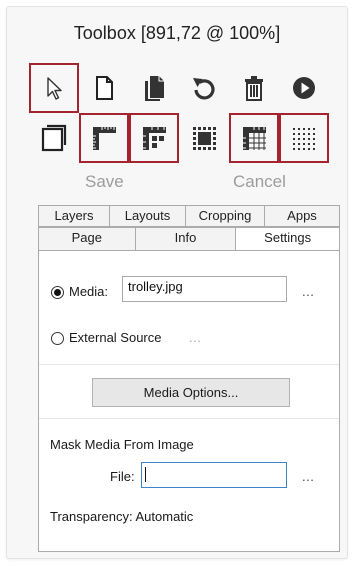 The height and width of the screenshot is (566, 357). What do you see at coordinates (185, 239) in the screenshot?
I see `tab-info: Info` at bounding box center [185, 239].